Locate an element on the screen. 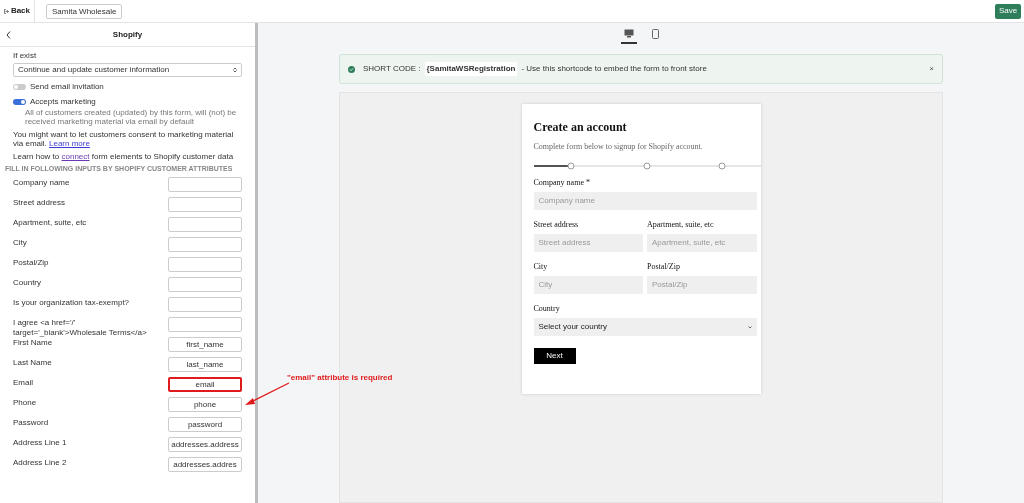 This screenshot has width=1024, height=503. save-button: Save is located at coordinates (1008, 11).